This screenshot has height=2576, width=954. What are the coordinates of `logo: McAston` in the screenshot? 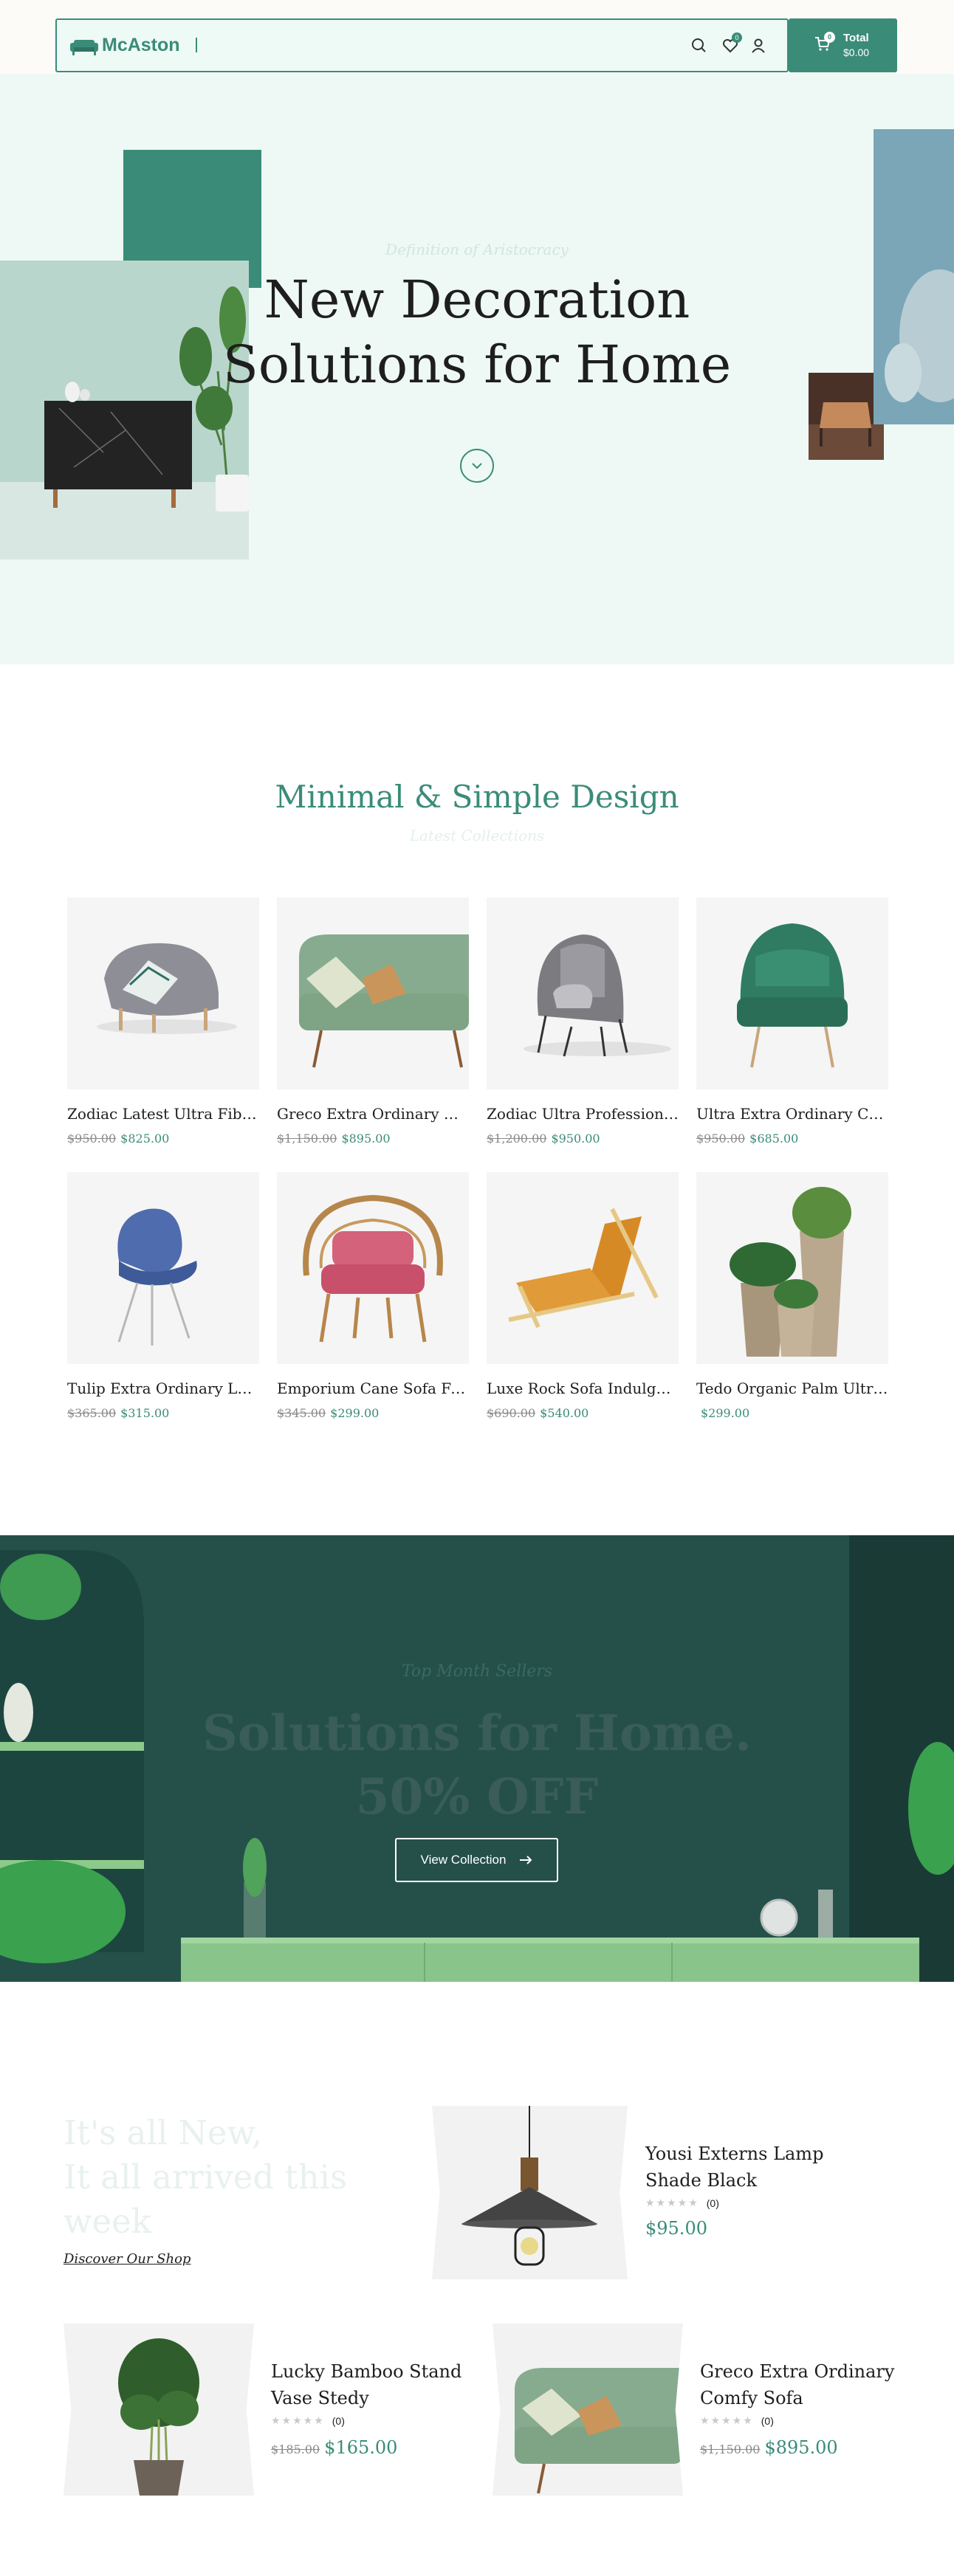 It's located at (124, 45).